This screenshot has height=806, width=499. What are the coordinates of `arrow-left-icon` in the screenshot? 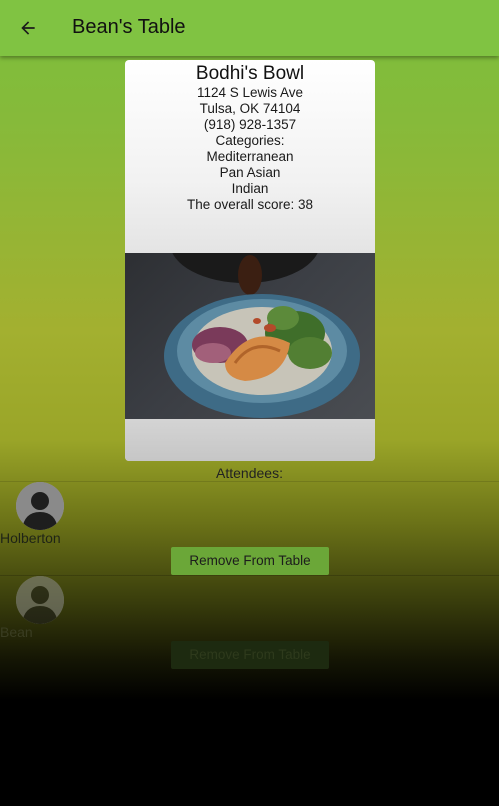 It's located at (28, 28).